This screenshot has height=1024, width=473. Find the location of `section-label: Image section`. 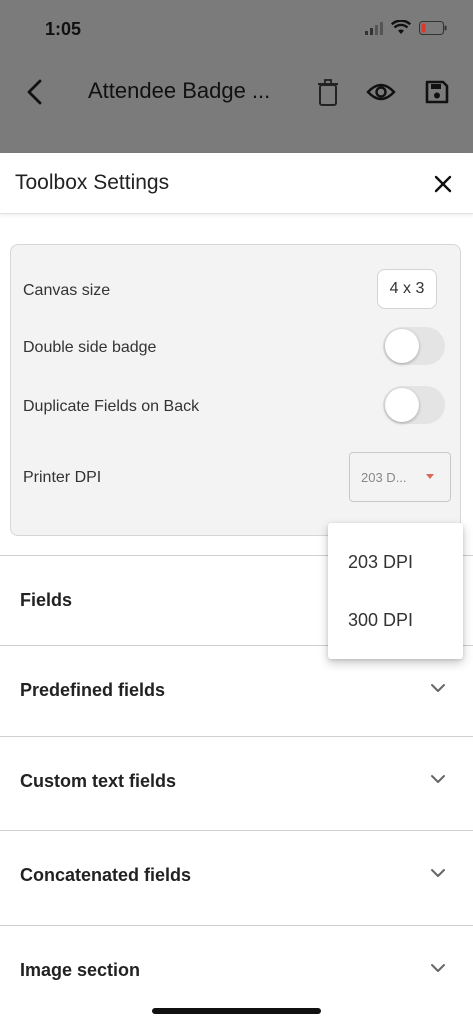

section-label: Image section is located at coordinates (80, 970).